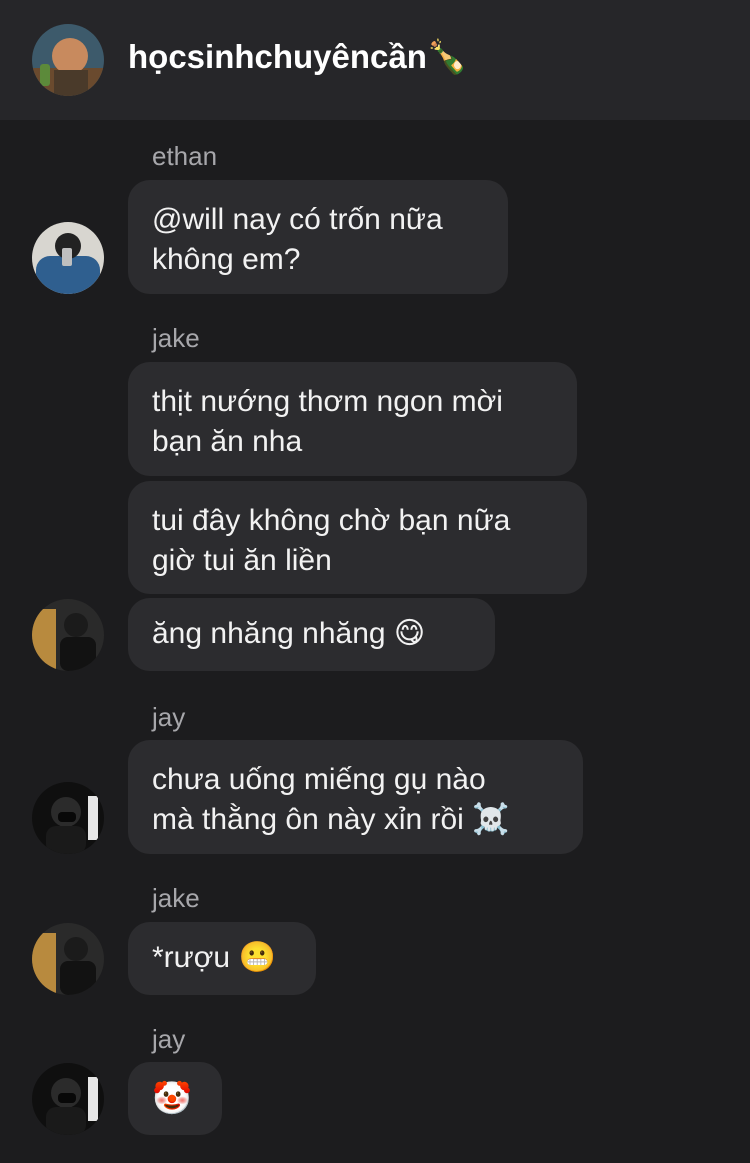 The height and width of the screenshot is (1163, 750). I want to click on group-avatar, so click(68, 60).